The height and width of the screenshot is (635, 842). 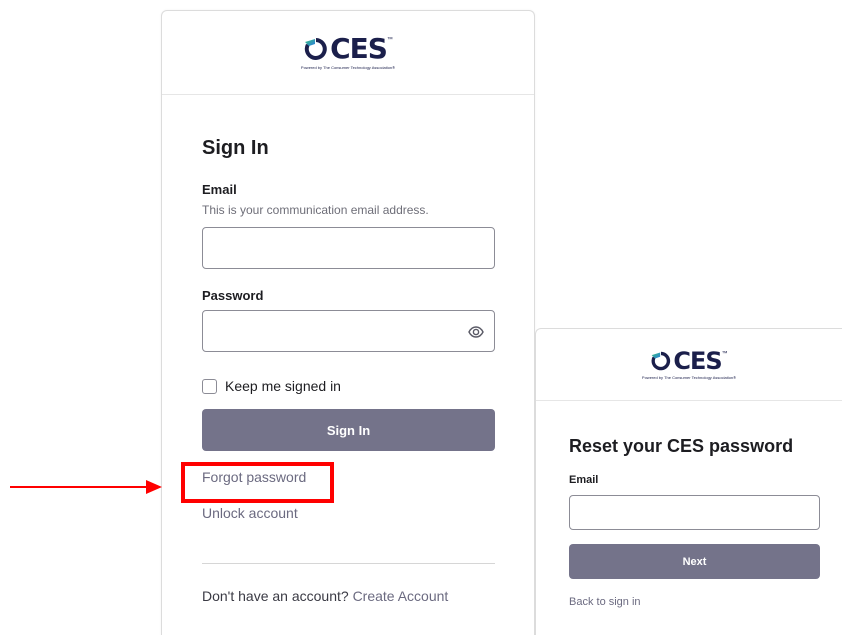 What do you see at coordinates (86, 487) in the screenshot?
I see `arrow-icon` at bounding box center [86, 487].